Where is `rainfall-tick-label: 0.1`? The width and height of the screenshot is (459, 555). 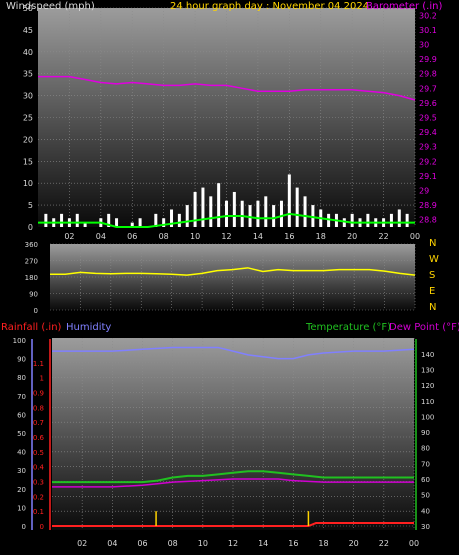
rainfall-tick-label: 0.1 is located at coordinates (38, 512).